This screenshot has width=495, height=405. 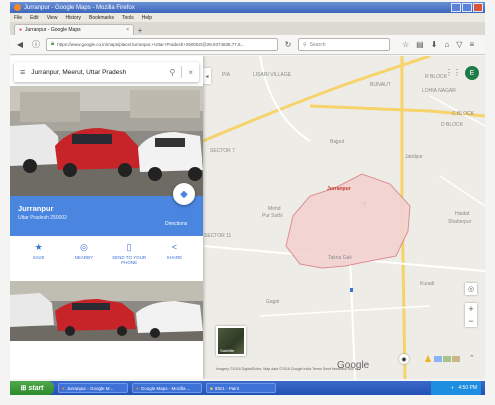 What do you see at coordinates (53, 30) in the screenshot?
I see `tab-label: Jurranpur - Google Maps` at bounding box center [53, 30].